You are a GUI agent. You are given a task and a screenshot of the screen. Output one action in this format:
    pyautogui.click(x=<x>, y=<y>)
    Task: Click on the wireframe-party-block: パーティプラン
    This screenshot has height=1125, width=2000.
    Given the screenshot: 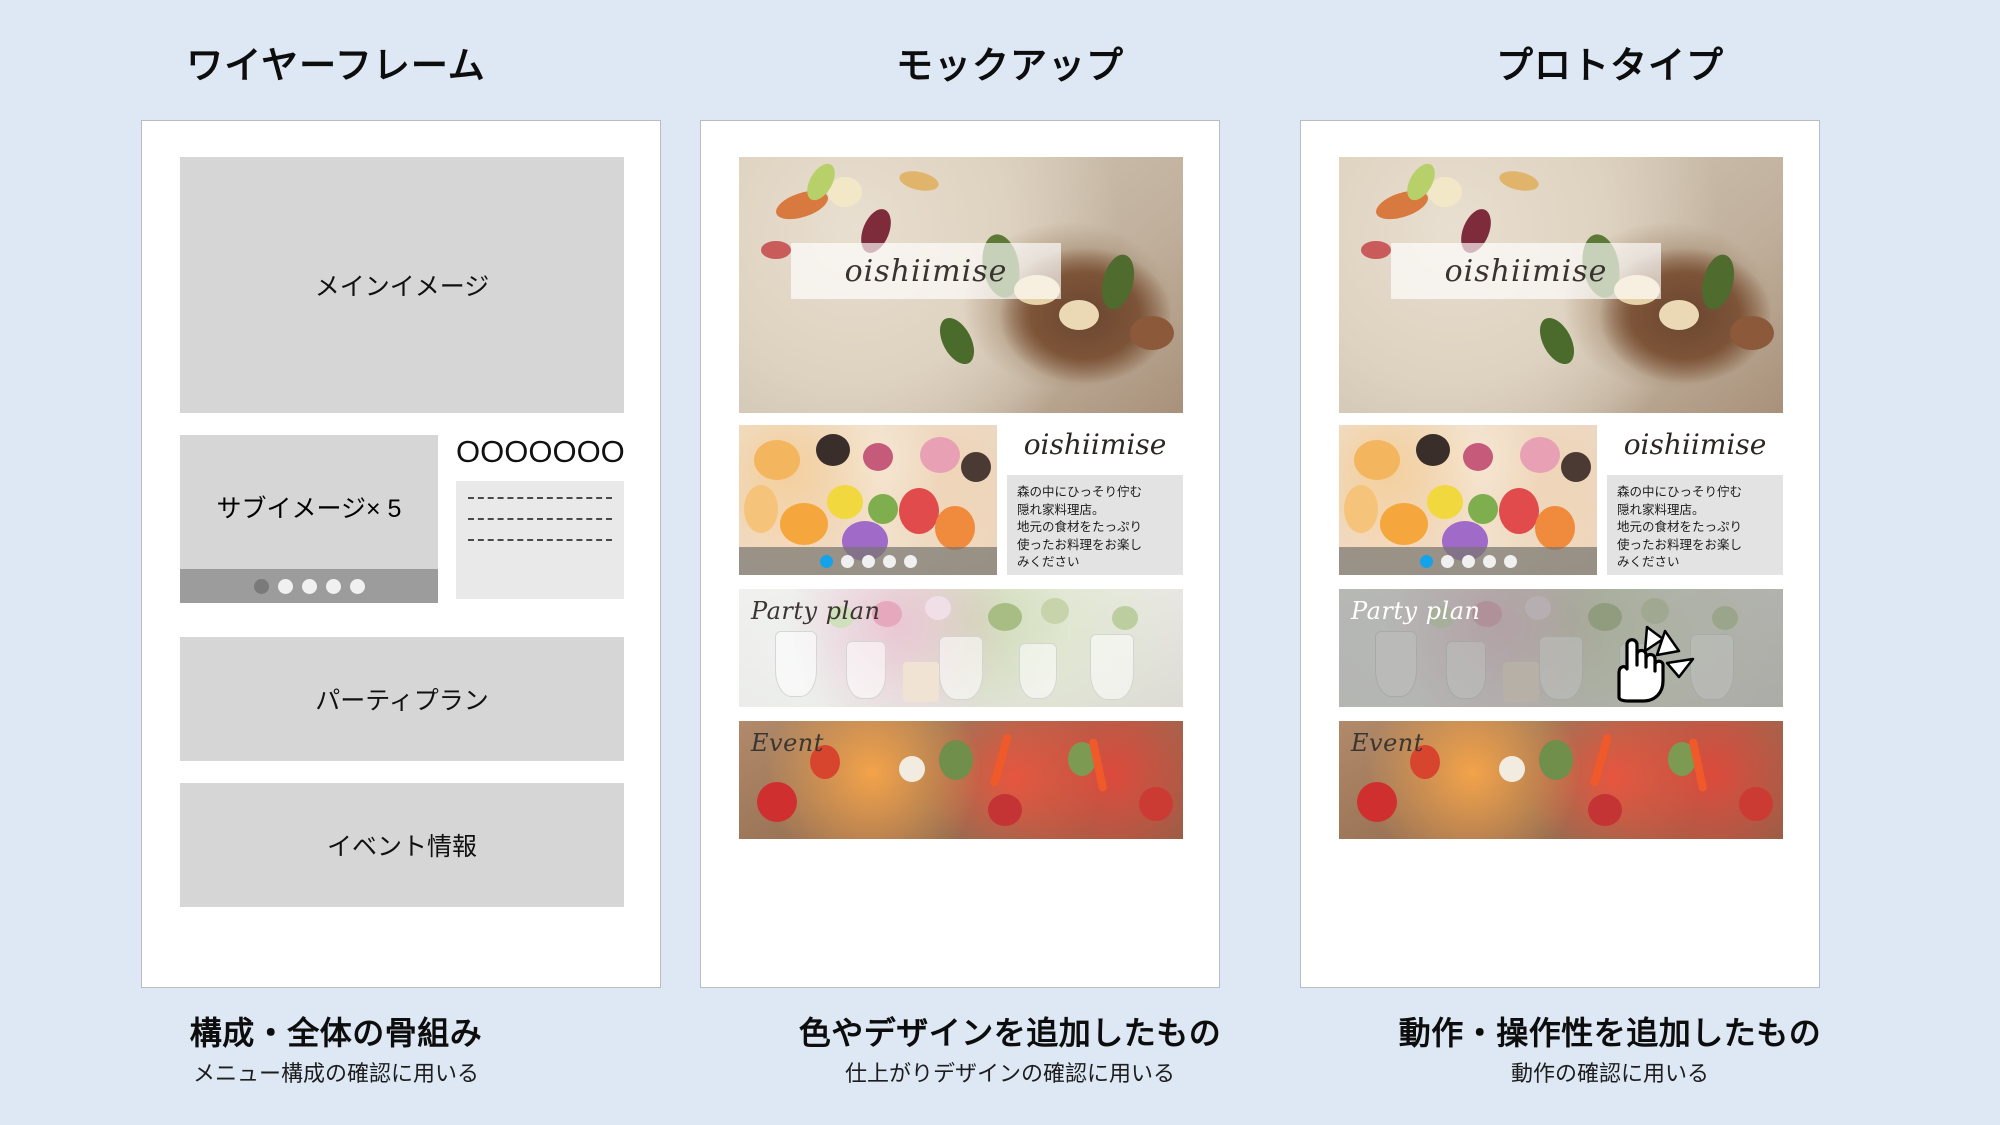 What is the action you would take?
    pyautogui.click(x=402, y=699)
    